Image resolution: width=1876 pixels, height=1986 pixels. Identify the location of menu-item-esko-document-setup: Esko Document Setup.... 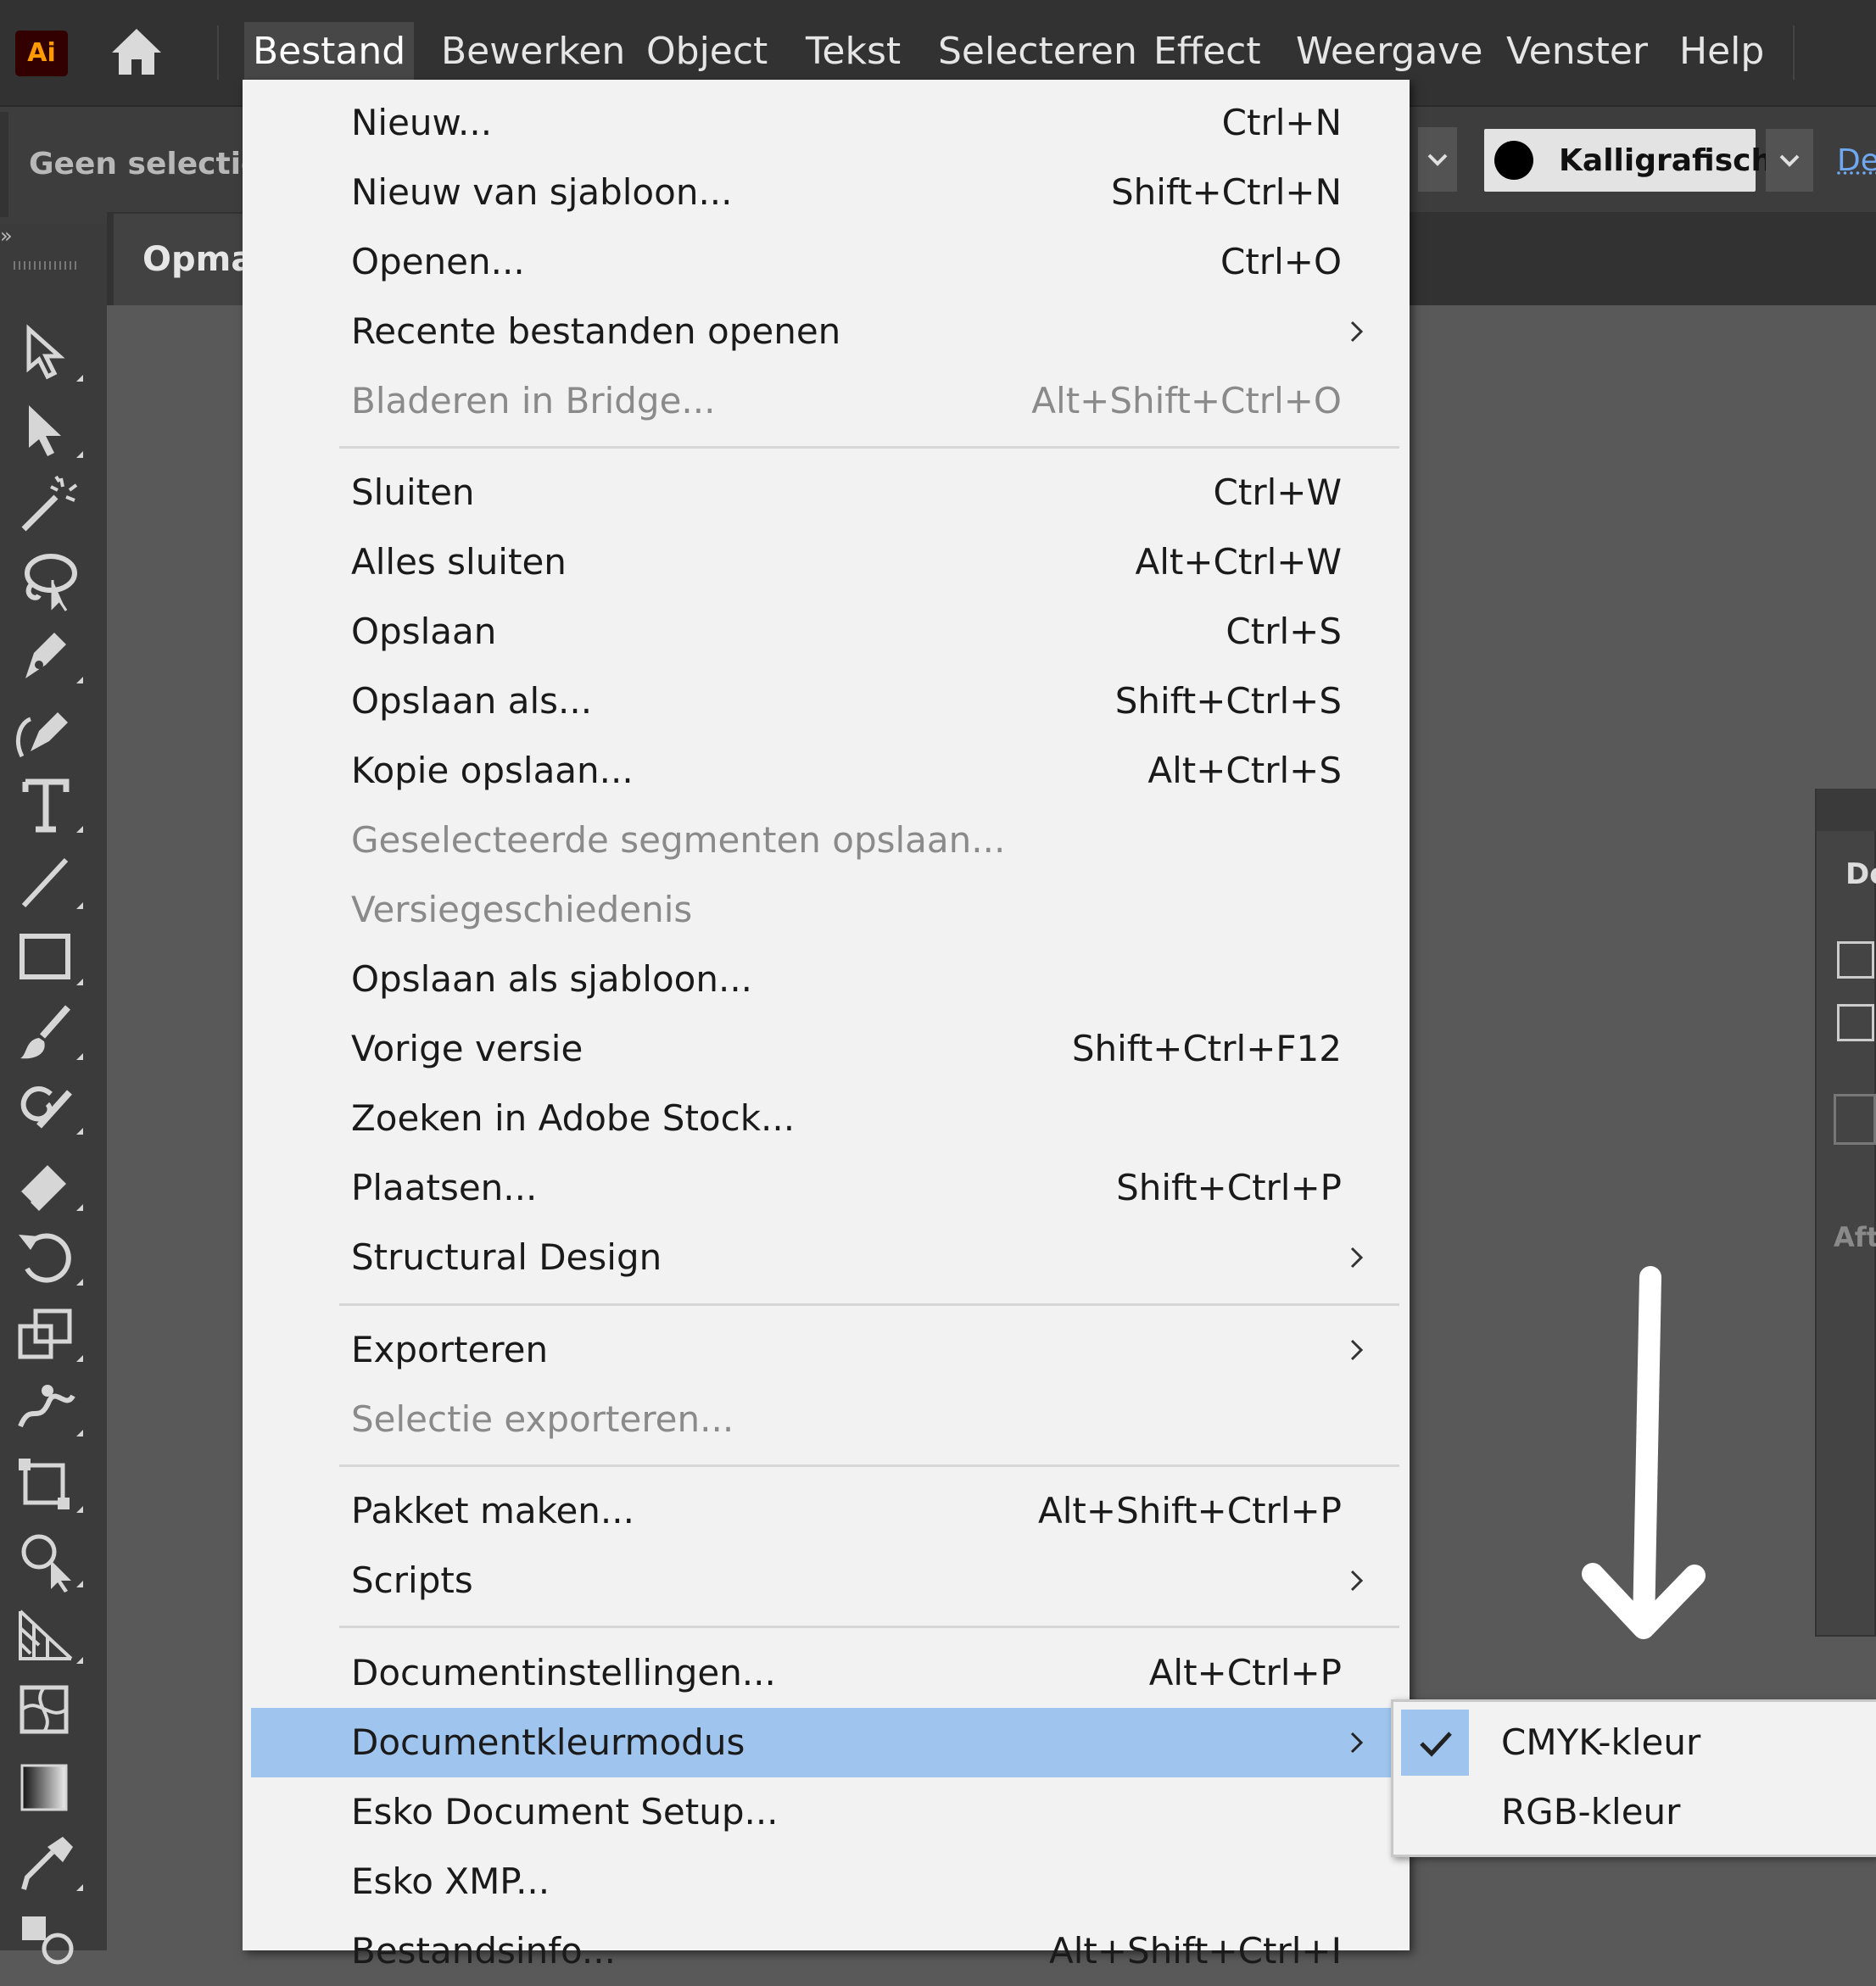
(565, 1812).